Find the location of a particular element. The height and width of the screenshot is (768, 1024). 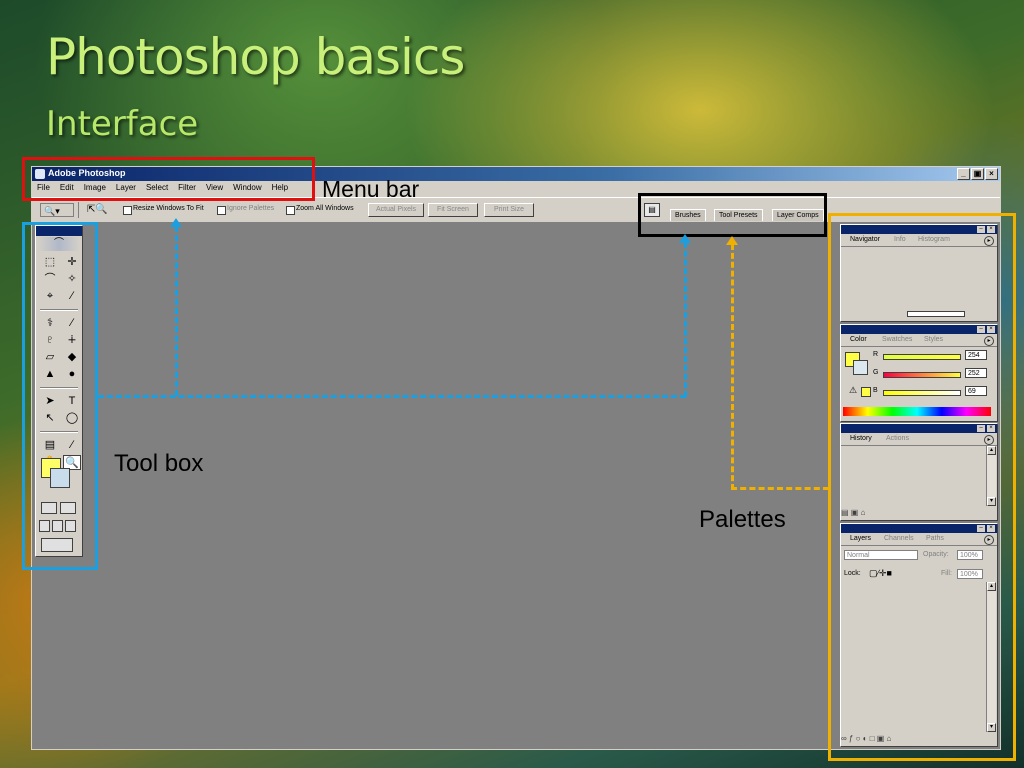

zoom-in-out-icons: ⇱🔍 is located at coordinates (97, 210).